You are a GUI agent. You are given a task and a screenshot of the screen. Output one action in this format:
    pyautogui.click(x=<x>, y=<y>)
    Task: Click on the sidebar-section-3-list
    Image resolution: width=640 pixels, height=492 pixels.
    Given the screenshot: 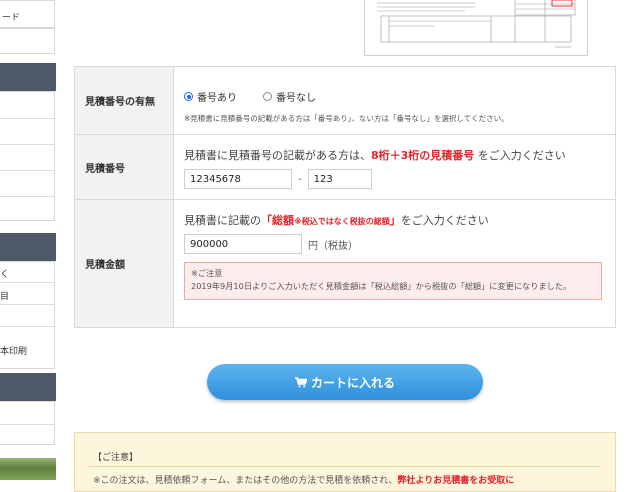 What is the action you would take?
    pyautogui.click(x=27, y=423)
    